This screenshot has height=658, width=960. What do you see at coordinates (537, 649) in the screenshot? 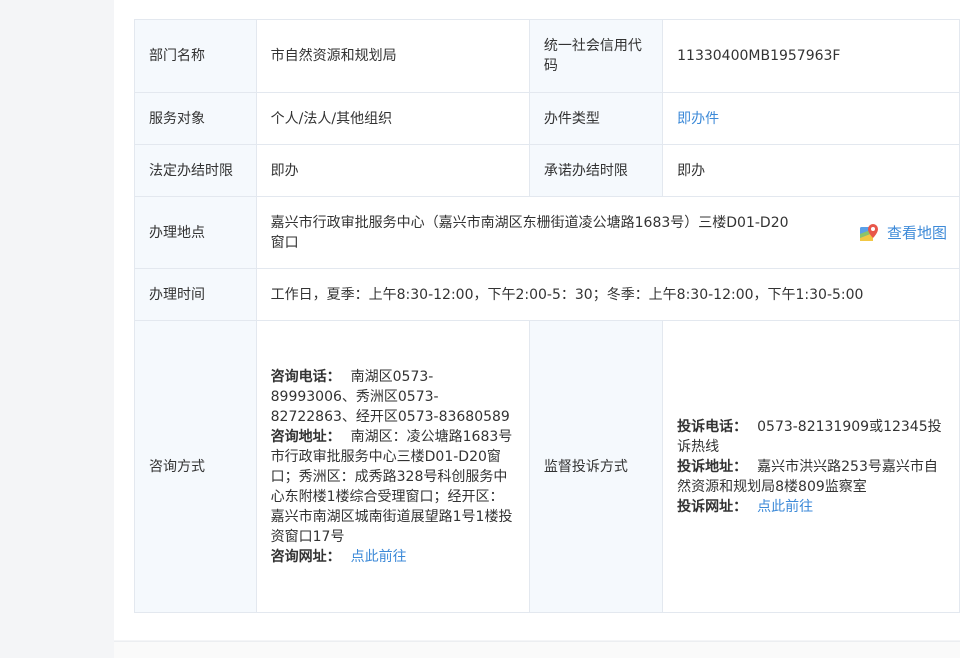
I see `card-bottom-strip` at bounding box center [537, 649].